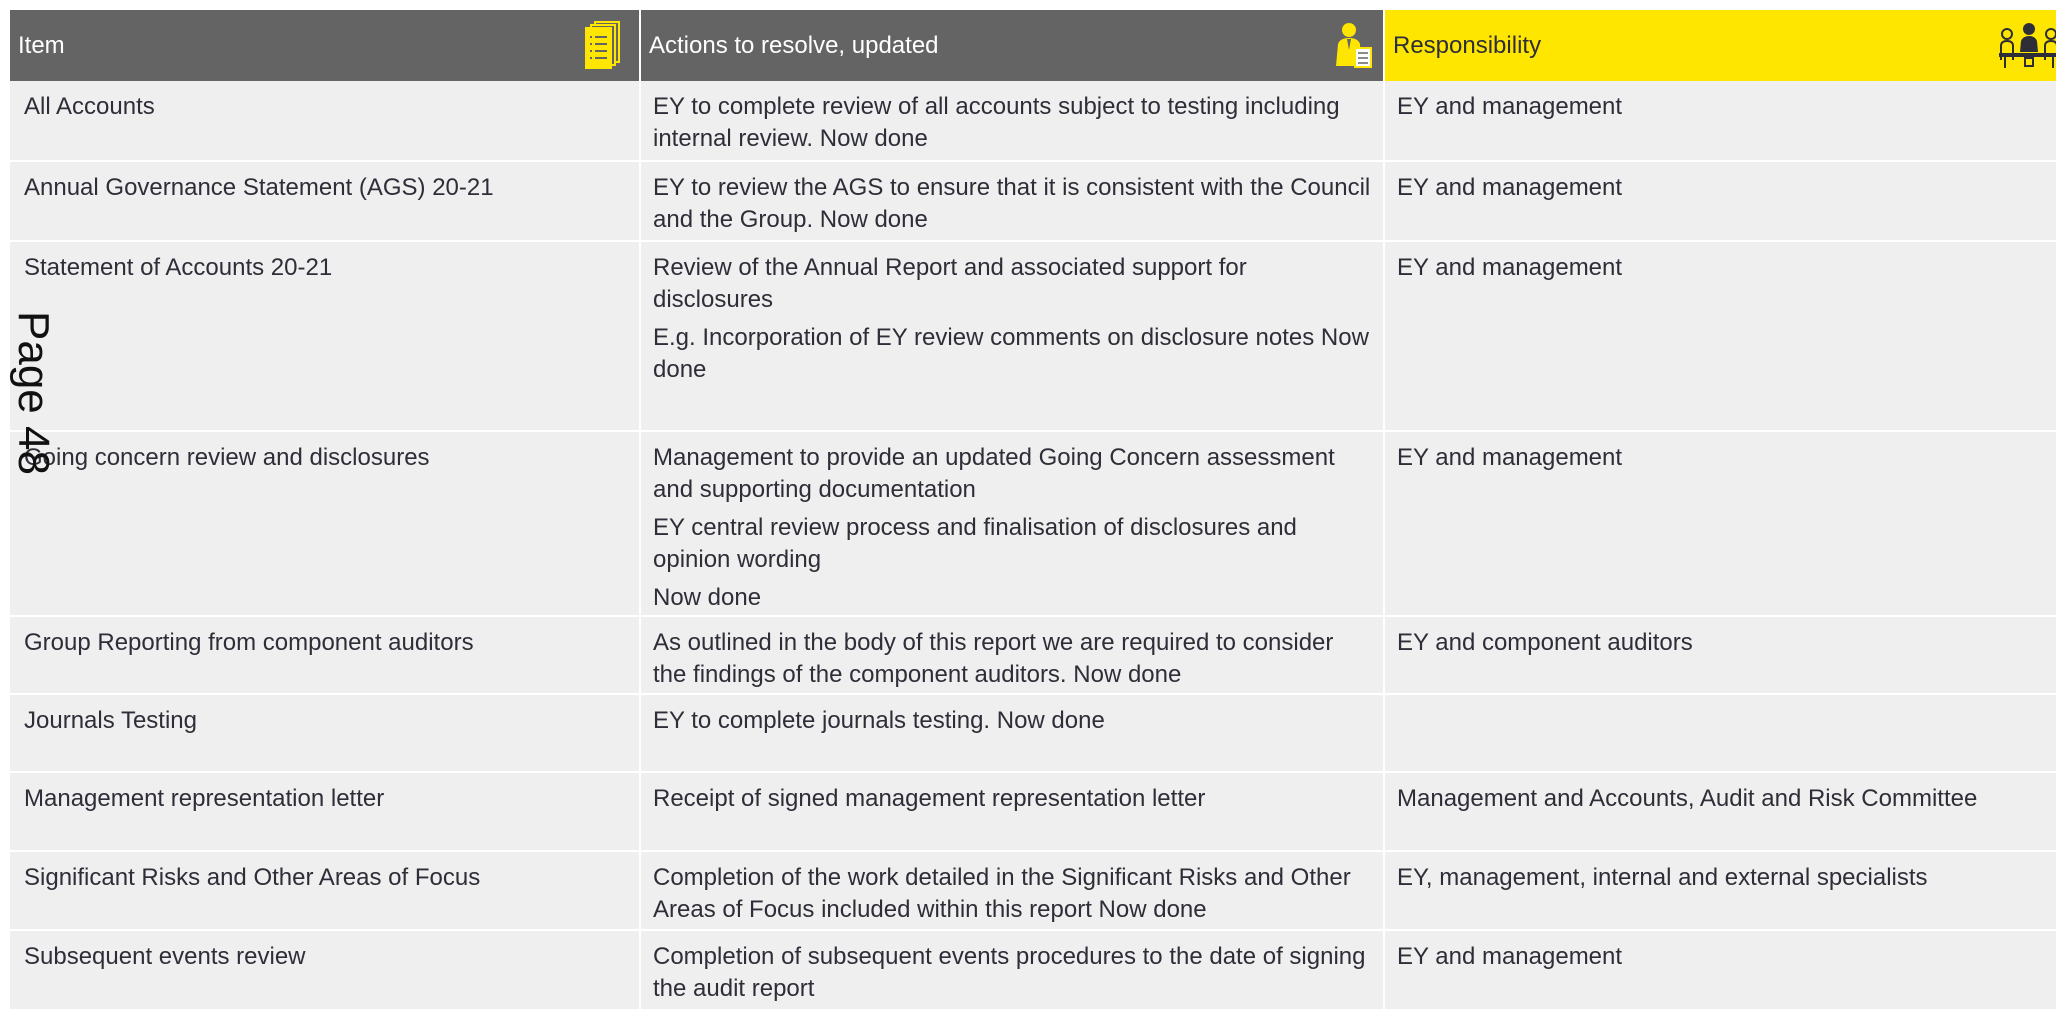 Image resolution: width=2056 pixels, height=1011 pixels. I want to click on header-item: Item, so click(325, 45).